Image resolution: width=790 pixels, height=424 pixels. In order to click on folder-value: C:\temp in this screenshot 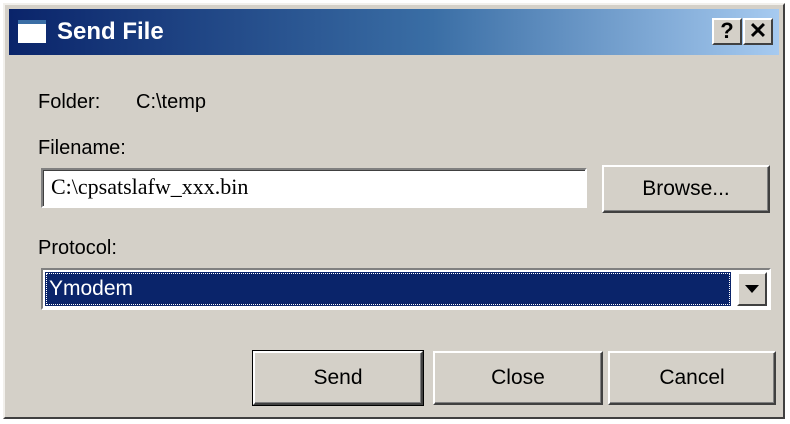, I will do `click(171, 102)`.